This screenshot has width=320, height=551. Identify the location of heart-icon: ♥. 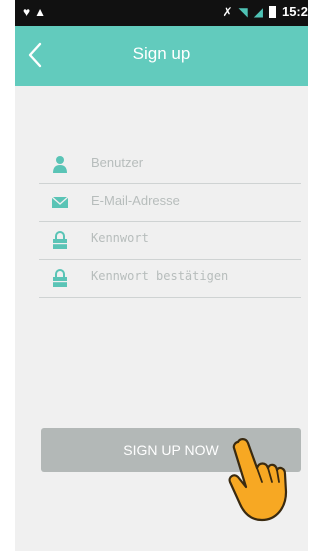
(29, 12).